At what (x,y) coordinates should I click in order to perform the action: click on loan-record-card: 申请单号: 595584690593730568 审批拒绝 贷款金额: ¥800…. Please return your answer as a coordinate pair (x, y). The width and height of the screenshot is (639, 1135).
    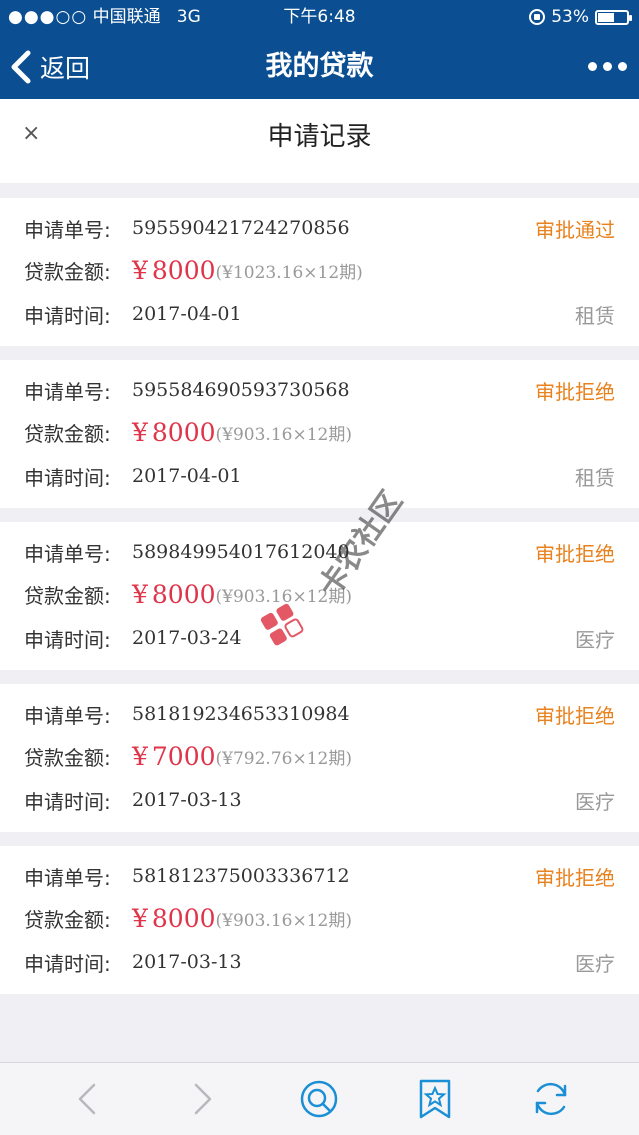
    Looking at the image, I should click on (319, 434).